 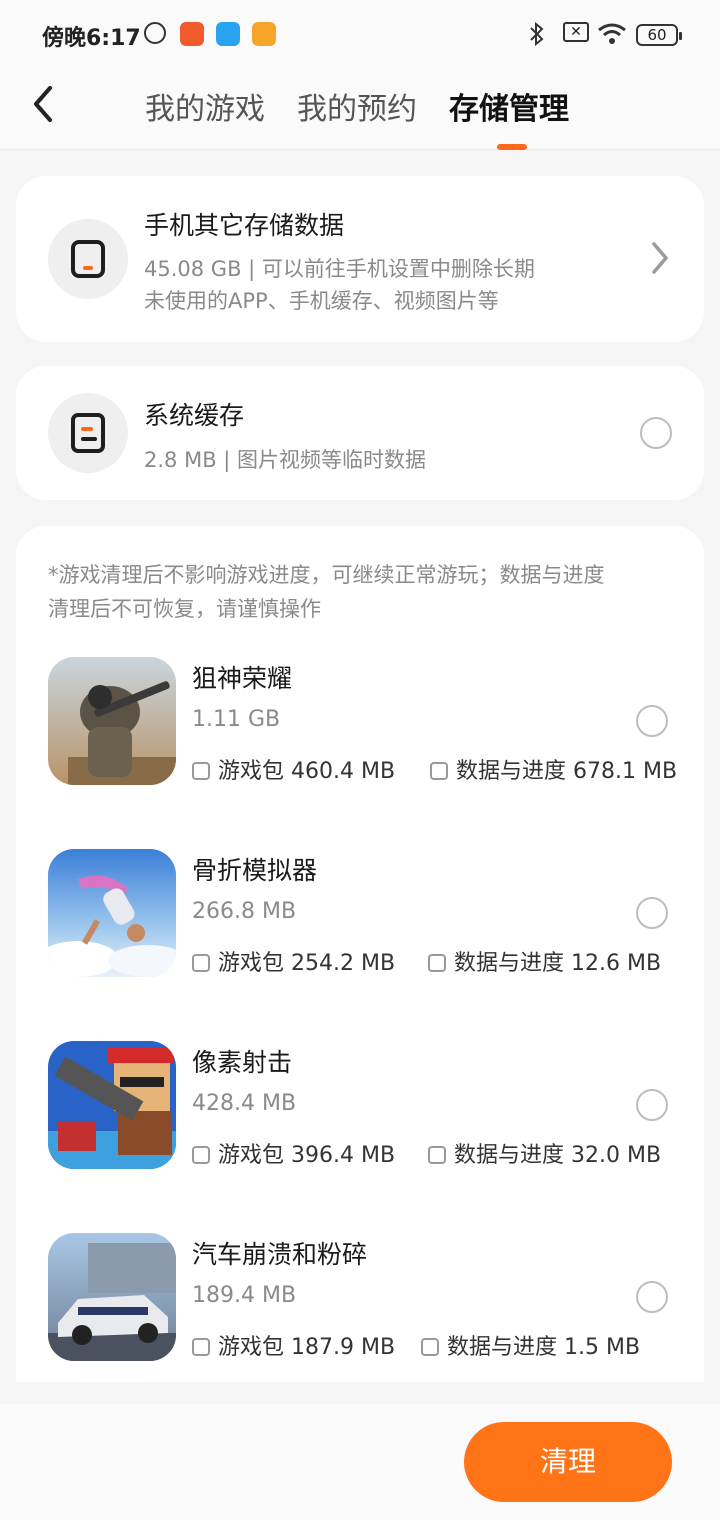 I want to click on game-data-checkbox: 数据与进度 1.5 MB, so click(x=530, y=1345).